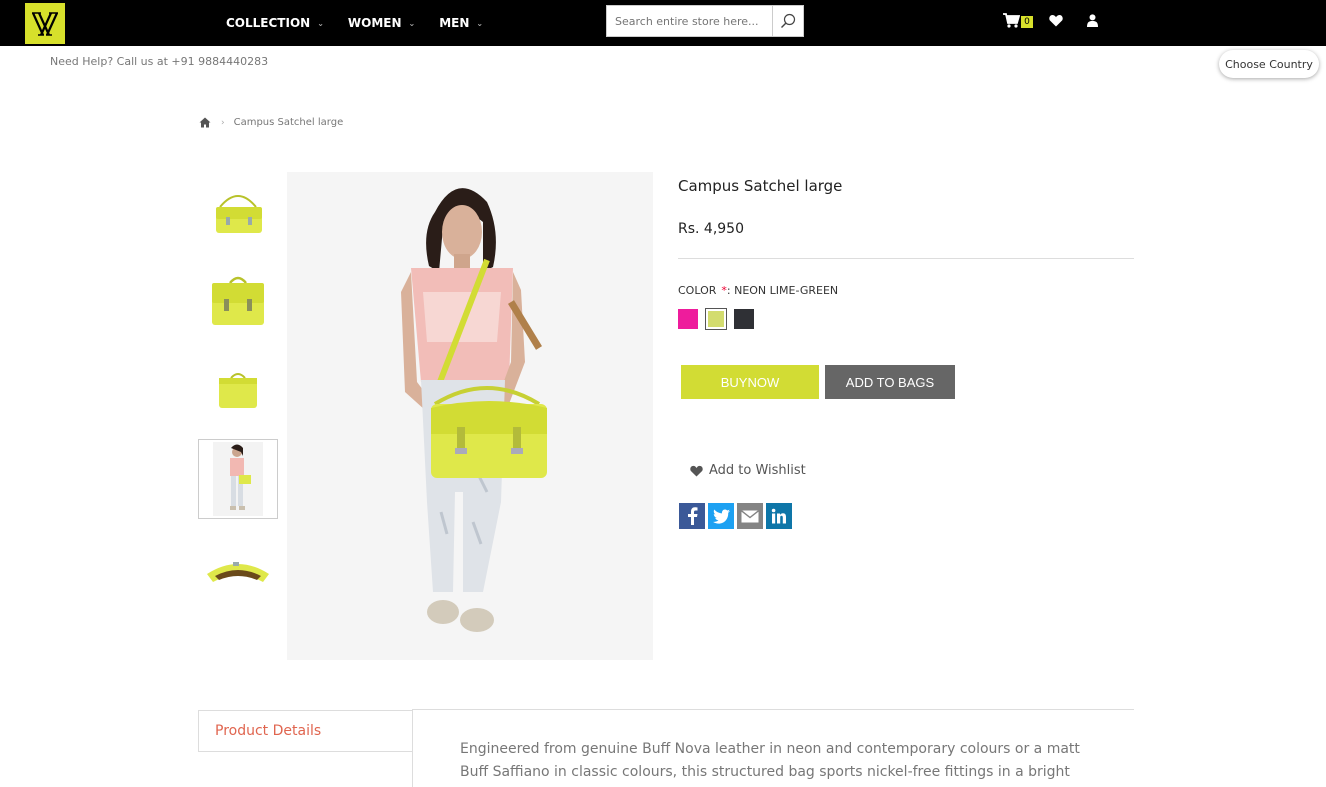 The height and width of the screenshot is (787, 1326). What do you see at coordinates (412, 769) in the screenshot?
I see `tab-column-border` at bounding box center [412, 769].